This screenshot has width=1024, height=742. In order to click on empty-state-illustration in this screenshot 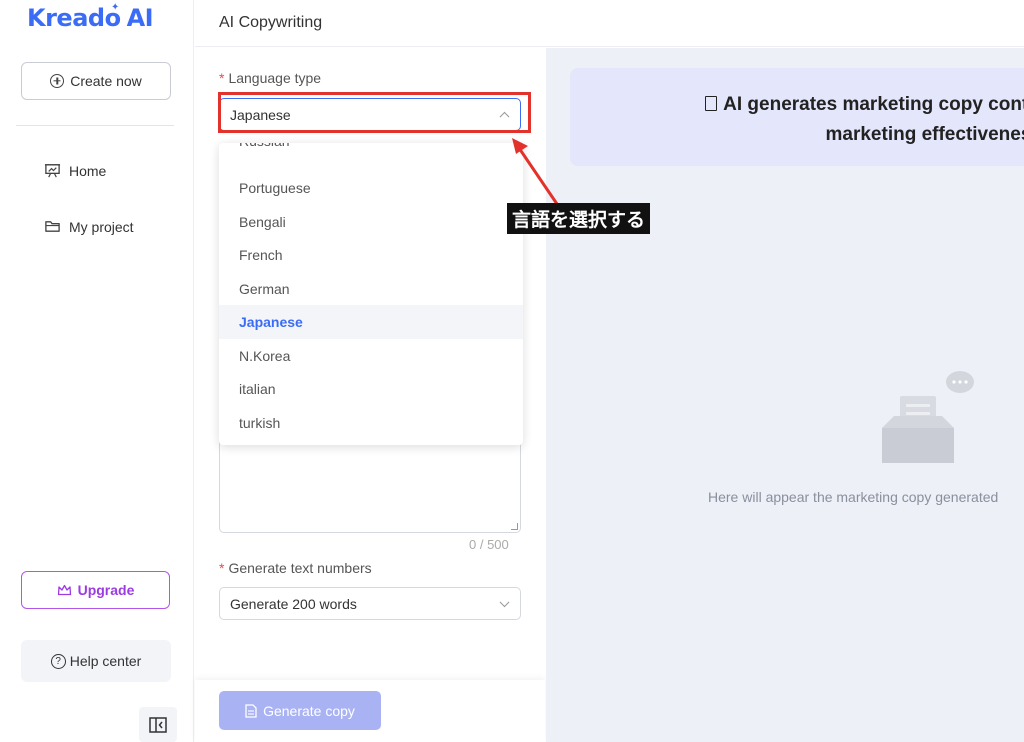, I will do `click(928, 417)`.